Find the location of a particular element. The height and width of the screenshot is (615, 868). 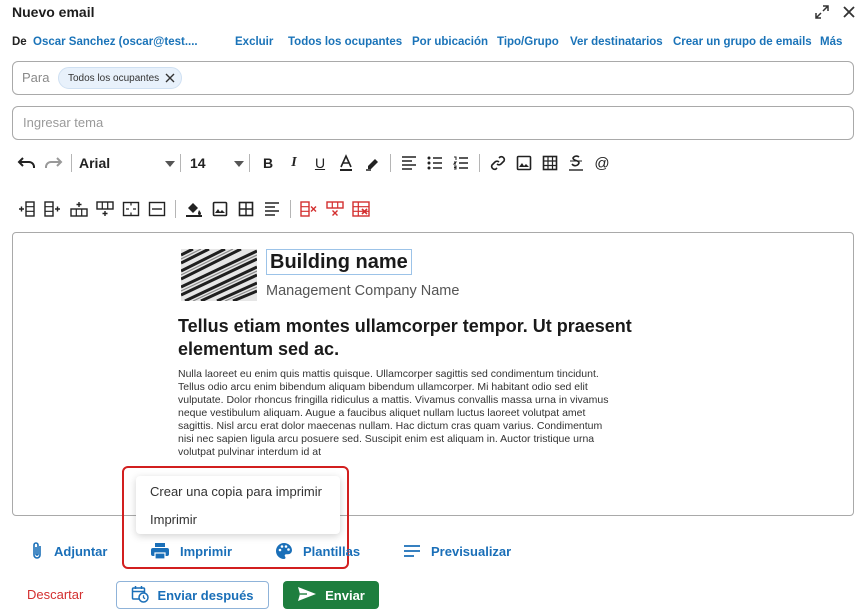

print-button: Imprimir is located at coordinates (191, 551).